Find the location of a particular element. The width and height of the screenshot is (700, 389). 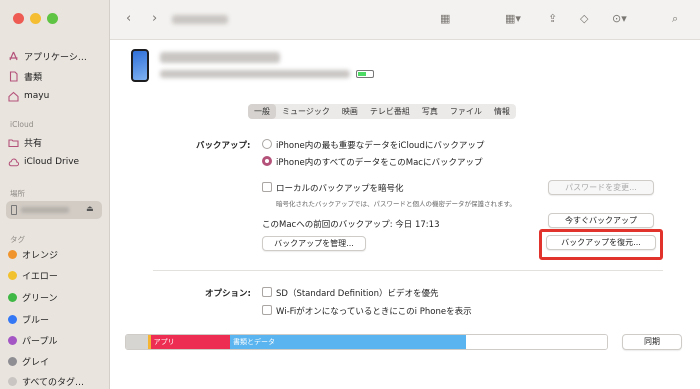

sidebar-tag-label: オレンジ is located at coordinates (40, 255).